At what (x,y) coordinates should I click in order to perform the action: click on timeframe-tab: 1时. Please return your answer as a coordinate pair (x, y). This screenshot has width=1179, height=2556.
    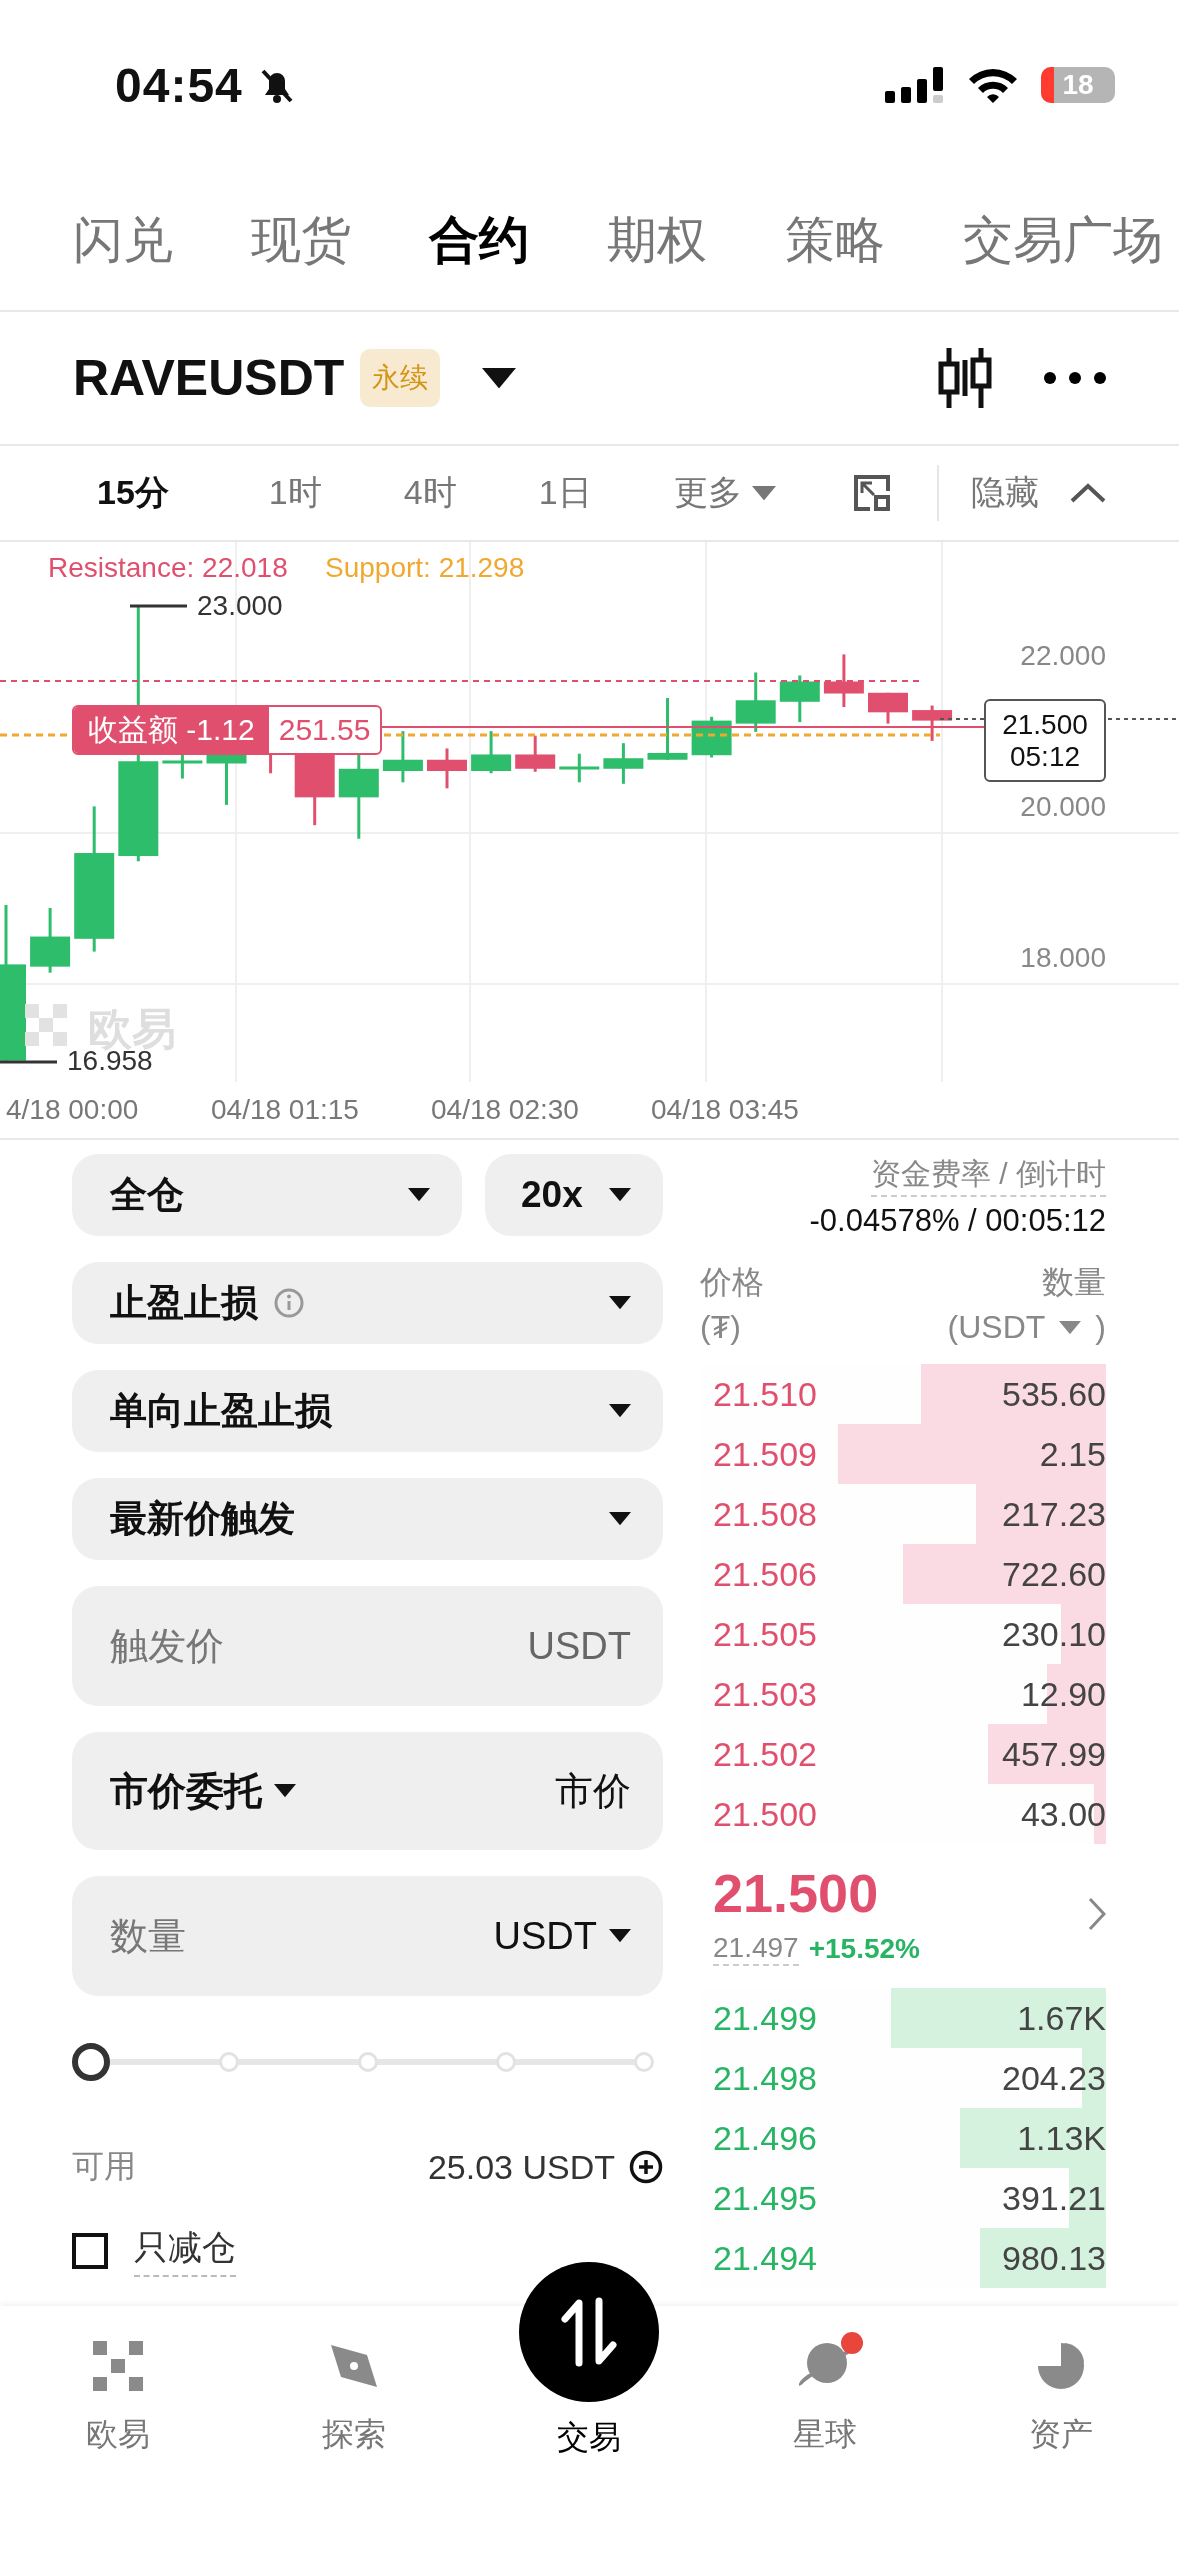
    Looking at the image, I should click on (295, 493).